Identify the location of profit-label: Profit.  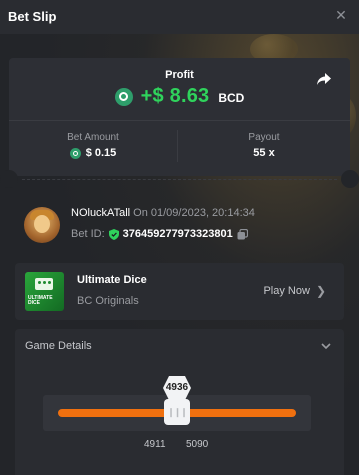
(179, 75).